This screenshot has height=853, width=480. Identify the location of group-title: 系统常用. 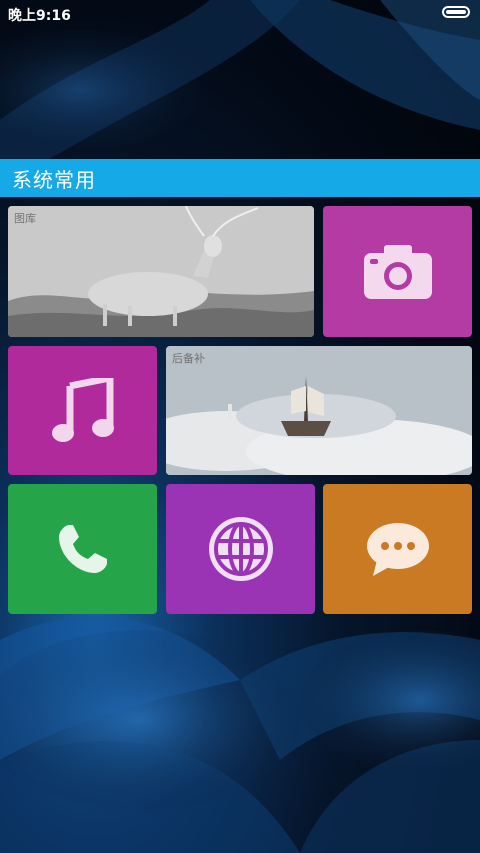
(54, 179).